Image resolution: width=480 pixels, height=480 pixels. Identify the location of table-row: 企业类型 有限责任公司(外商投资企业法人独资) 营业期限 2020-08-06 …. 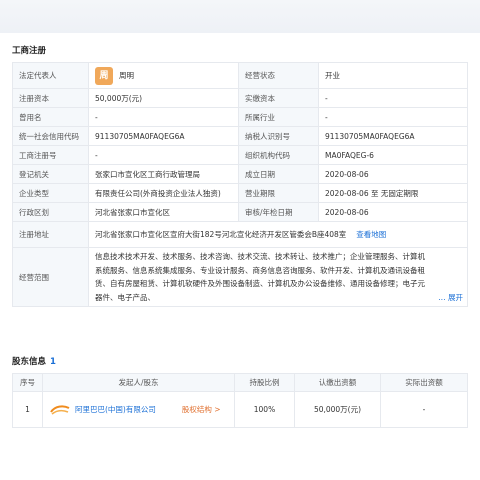
(240, 193).